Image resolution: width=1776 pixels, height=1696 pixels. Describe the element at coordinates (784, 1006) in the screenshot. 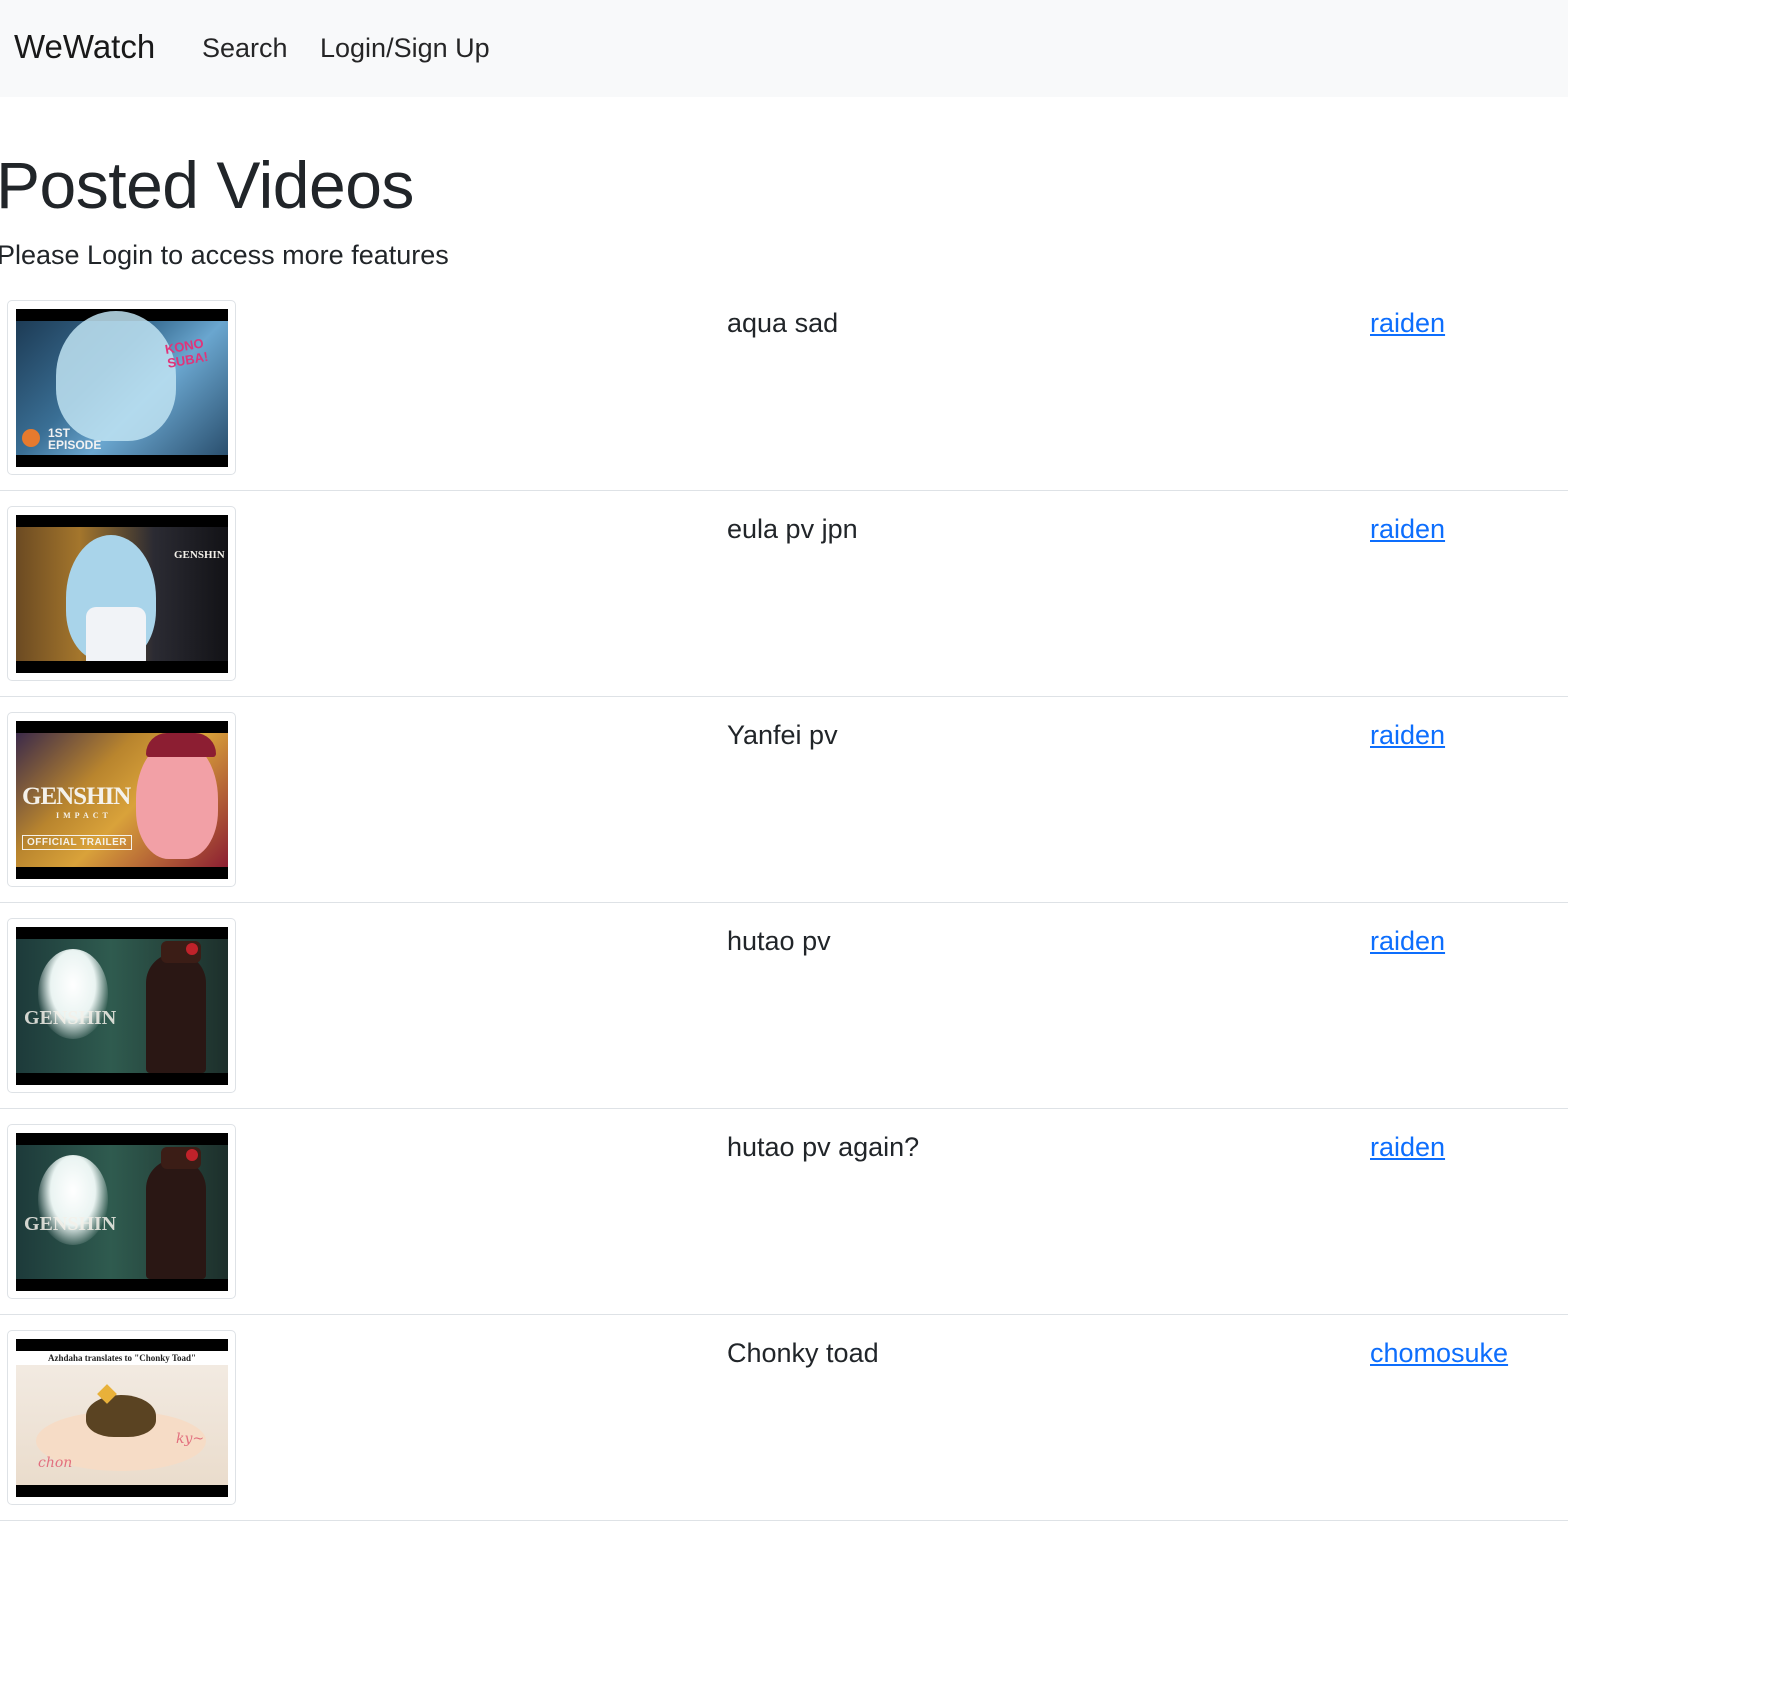

I see `video-row: GENSHIN hutao pv raiden` at that location.